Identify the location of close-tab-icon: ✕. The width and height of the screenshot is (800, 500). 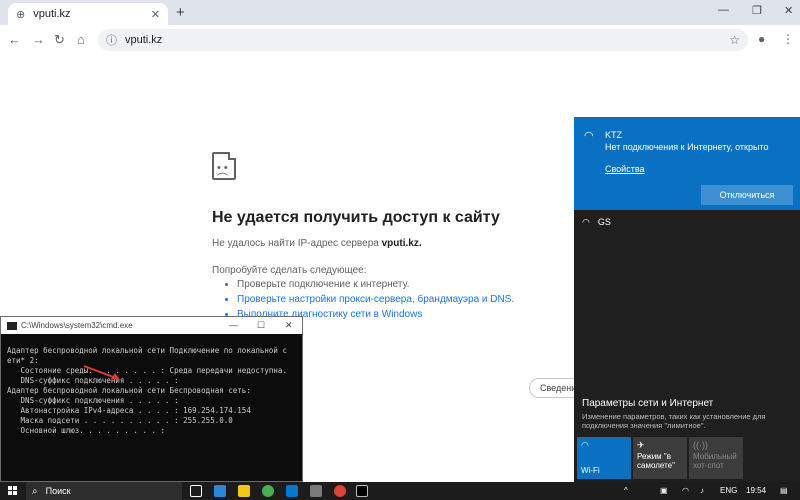
(155, 14).